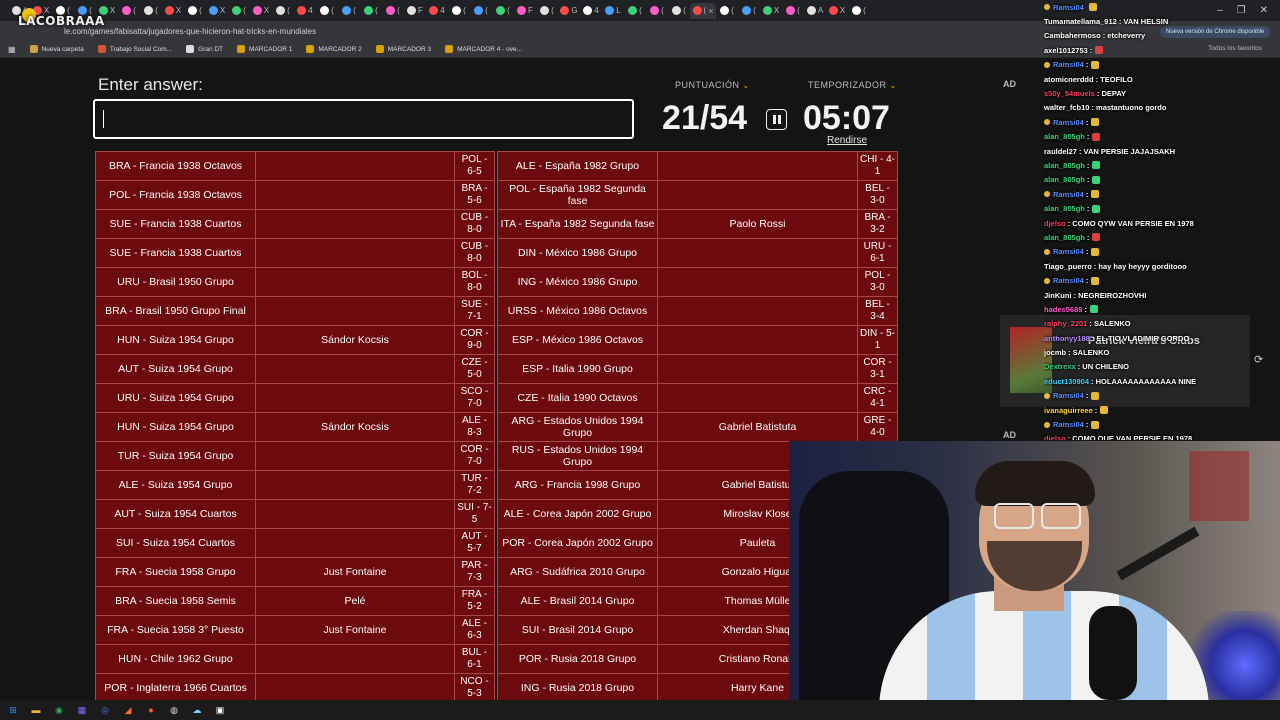 Image resolution: width=1280 pixels, height=720 pixels. What do you see at coordinates (1066, 50) in the screenshot?
I see `chat-username: axel1012753` at bounding box center [1066, 50].